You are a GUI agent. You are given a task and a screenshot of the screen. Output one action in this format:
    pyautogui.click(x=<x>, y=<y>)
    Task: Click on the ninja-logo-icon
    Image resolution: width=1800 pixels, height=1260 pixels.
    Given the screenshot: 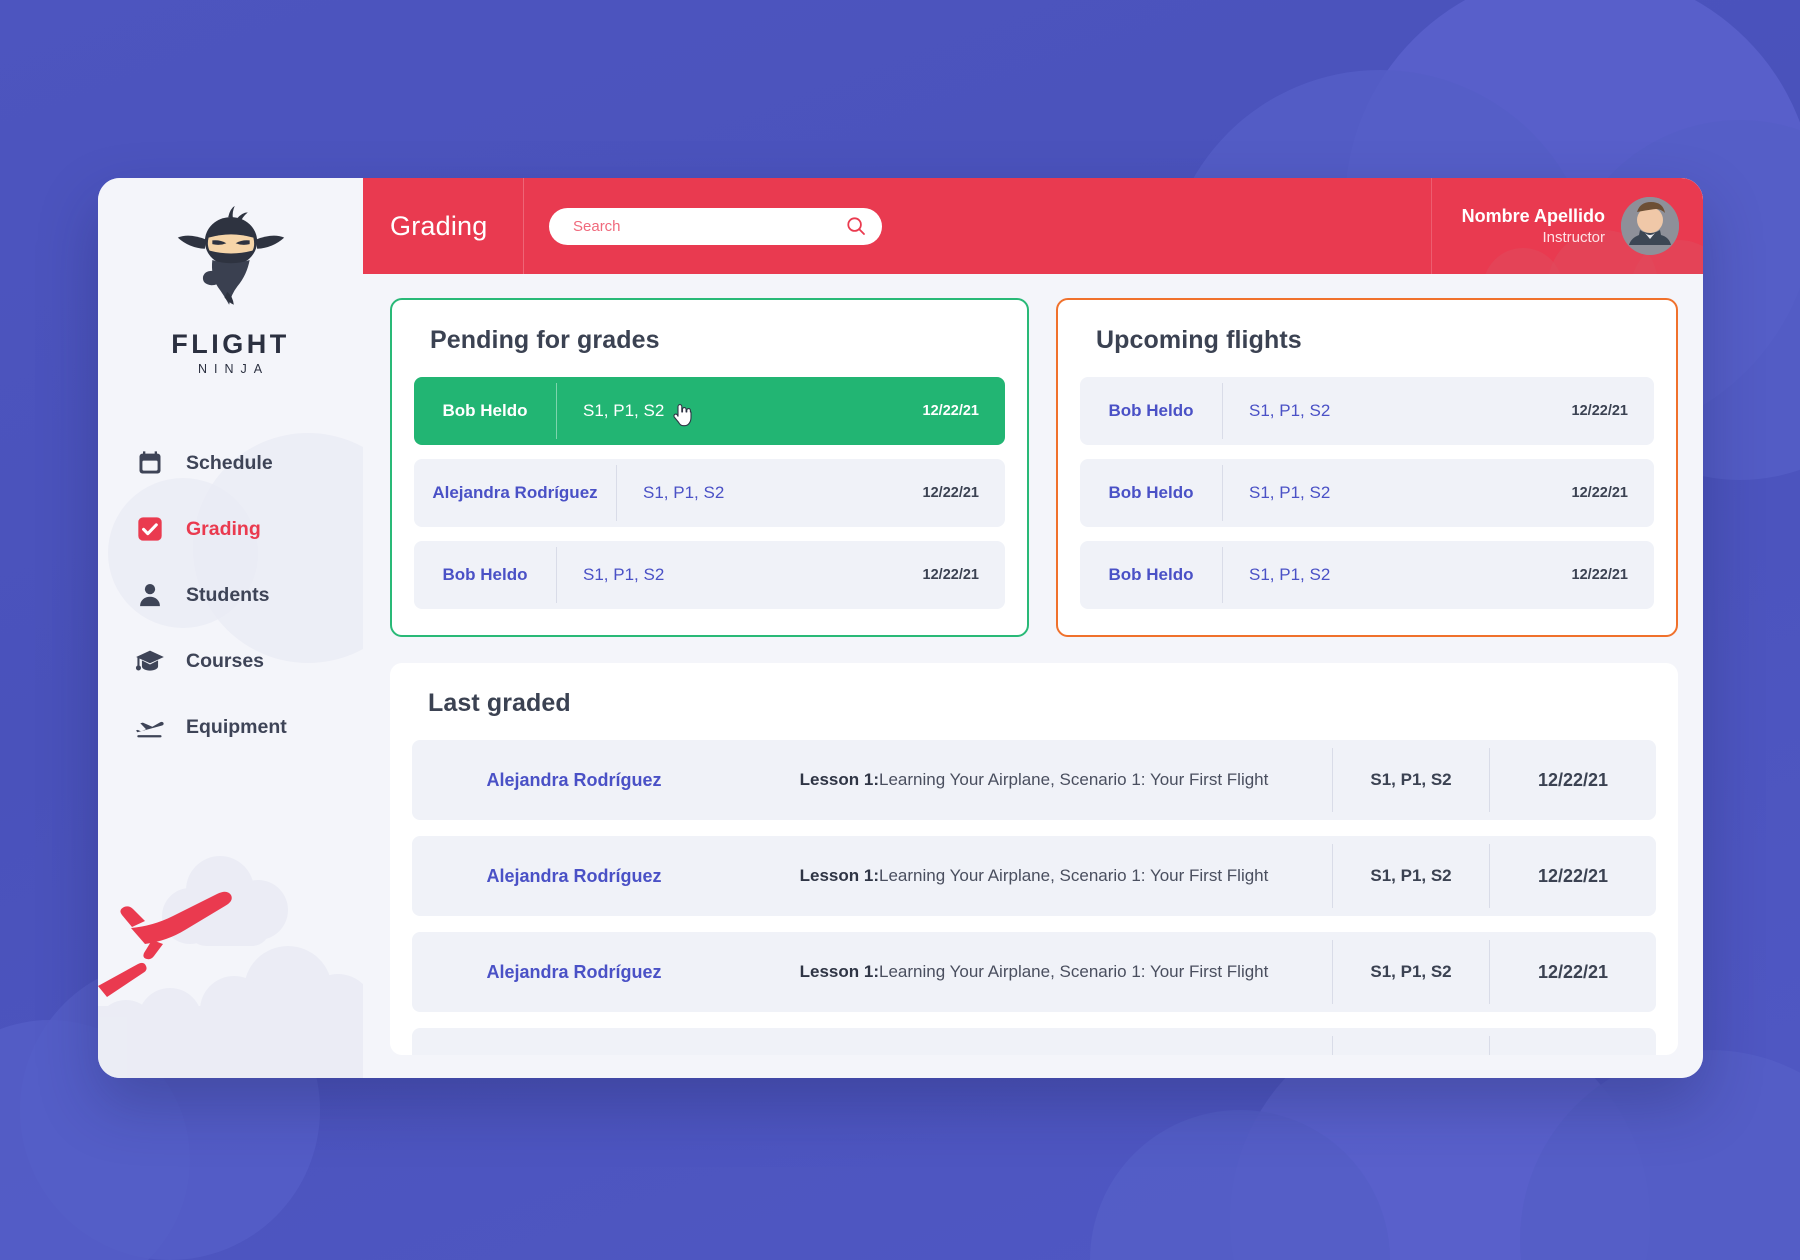 What is the action you would take?
    pyautogui.click(x=231, y=260)
    